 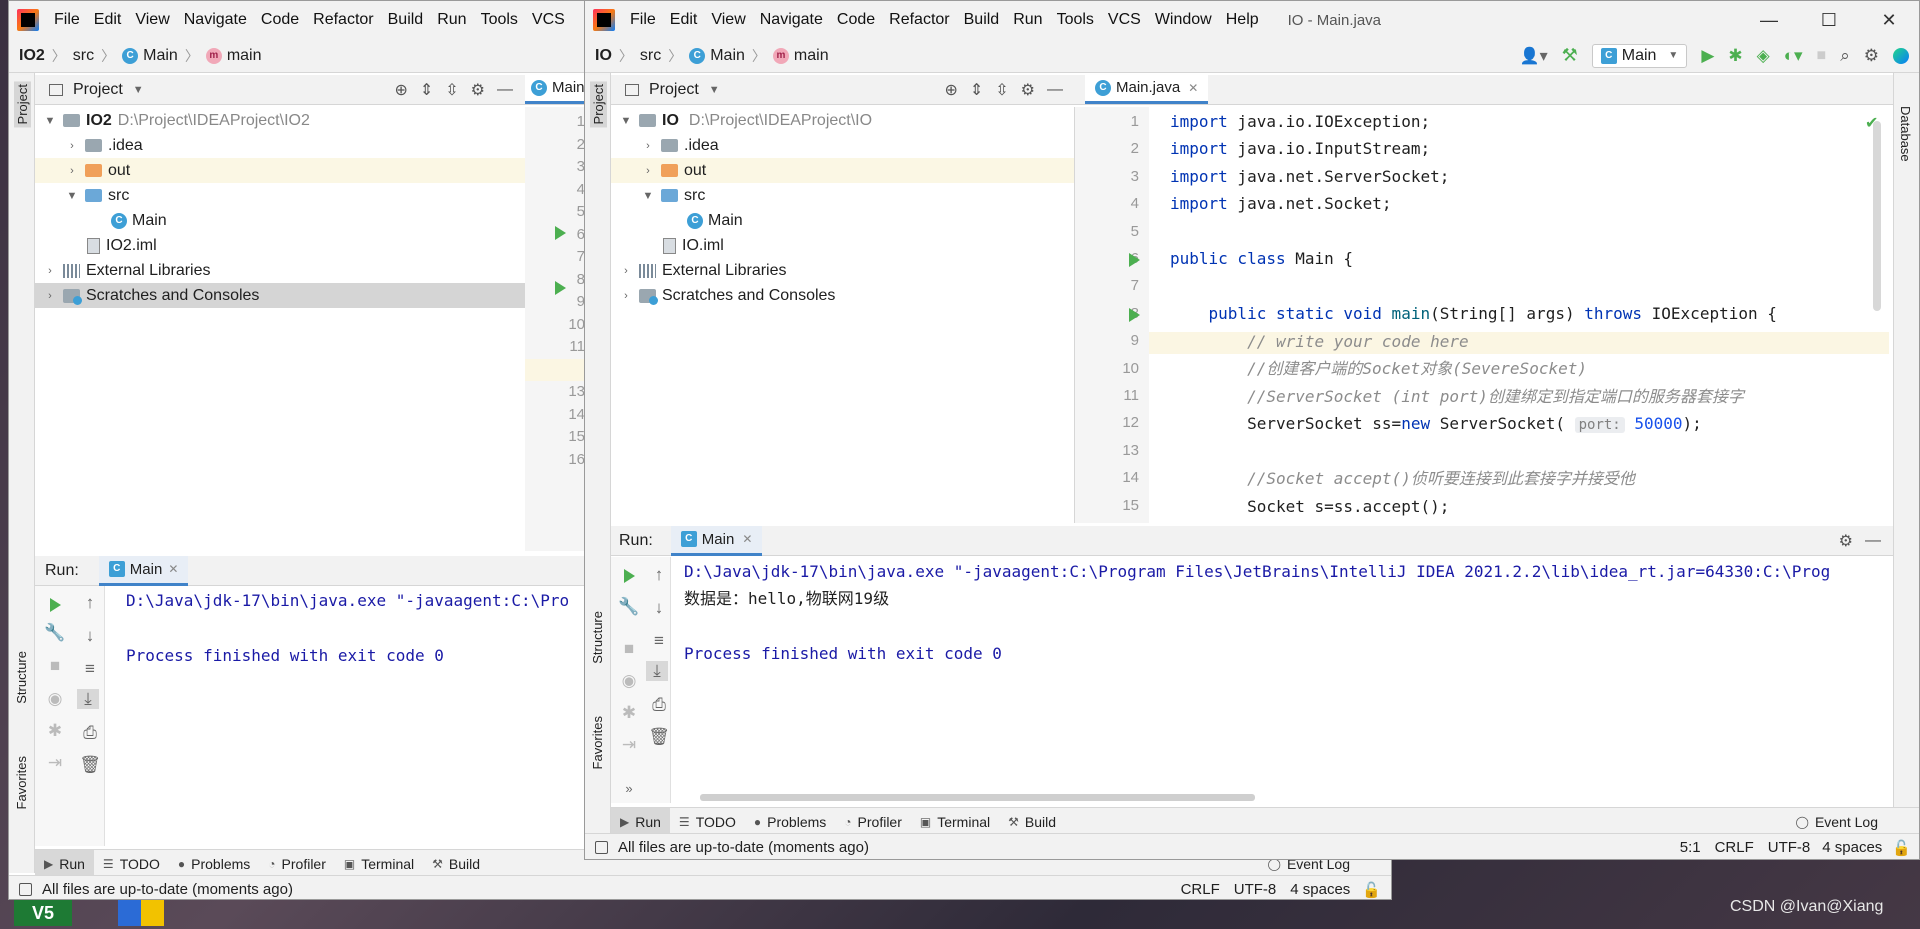 What do you see at coordinates (43, 913) in the screenshot?
I see `taskbar-app-badge: V5` at bounding box center [43, 913].